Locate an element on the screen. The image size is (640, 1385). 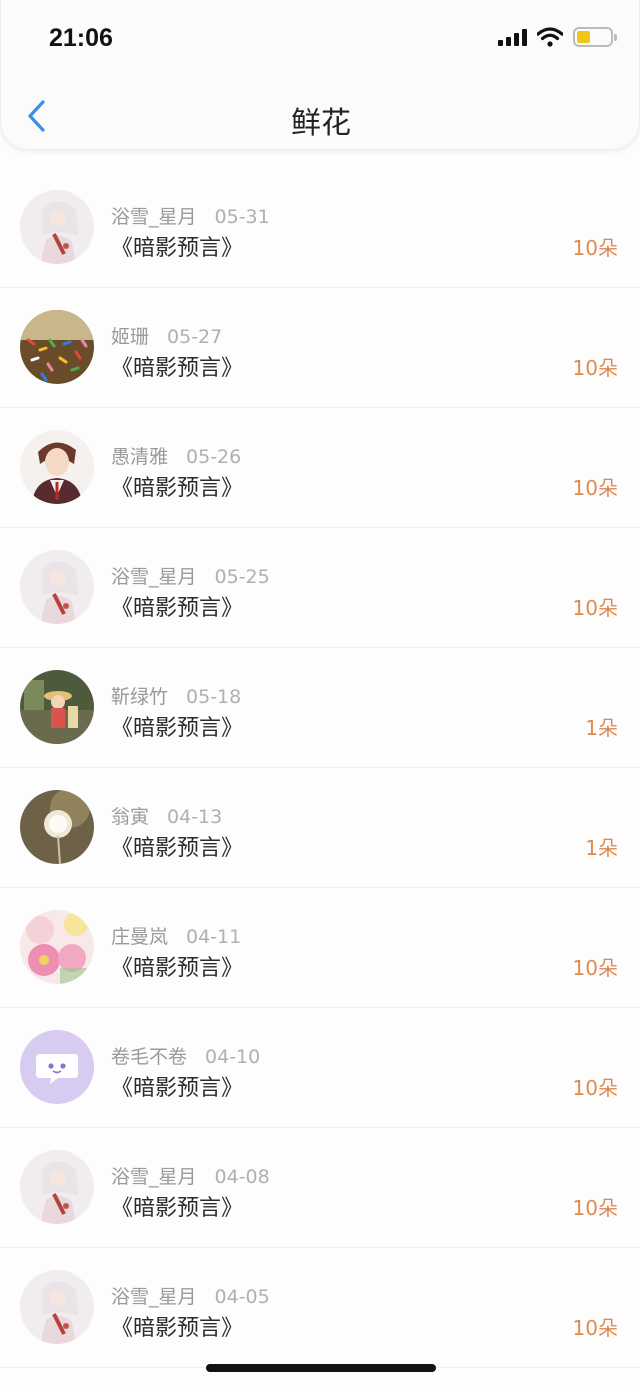
user-meta: 姬珊 05-27 is located at coordinates (166, 335).